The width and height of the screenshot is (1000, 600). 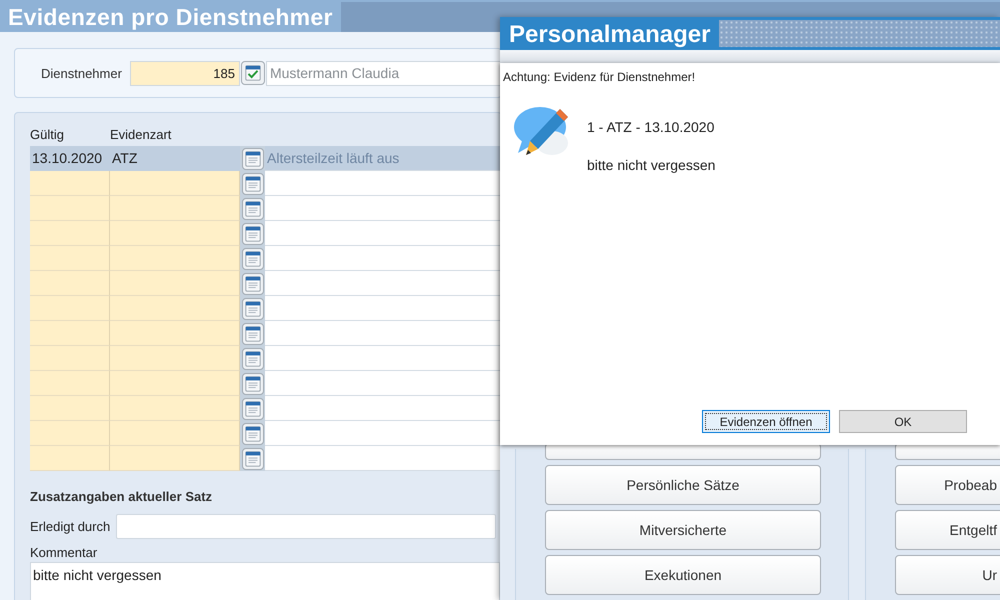 I want to click on menu-button: Persönliche Sätze, so click(x=683, y=485).